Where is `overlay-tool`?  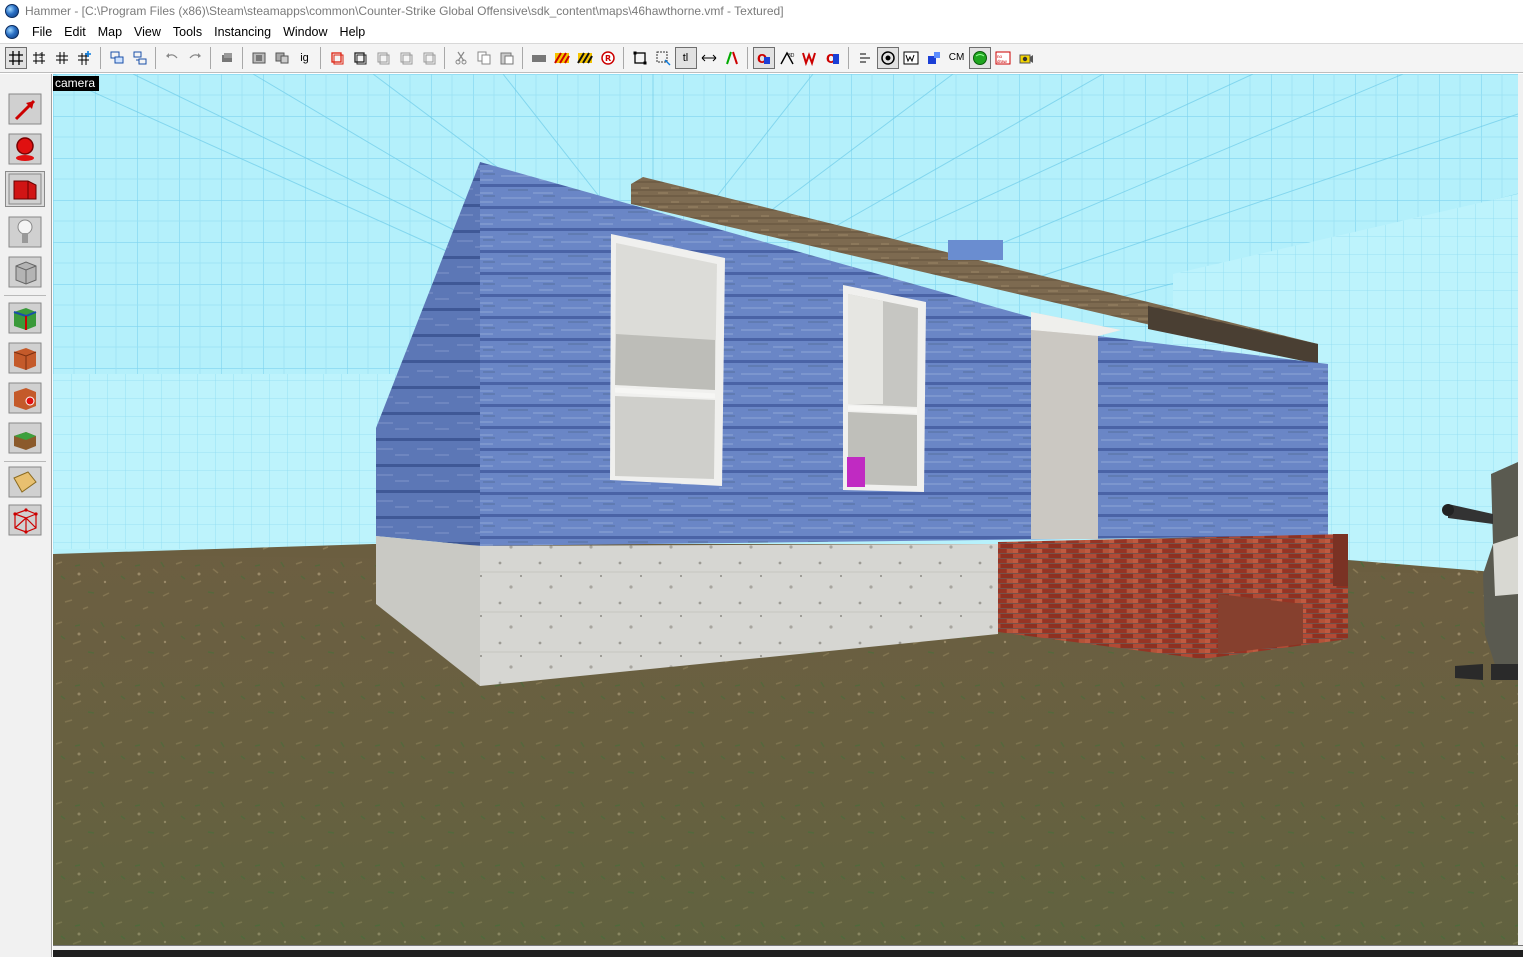 overlay-tool is located at coordinates (25, 438).